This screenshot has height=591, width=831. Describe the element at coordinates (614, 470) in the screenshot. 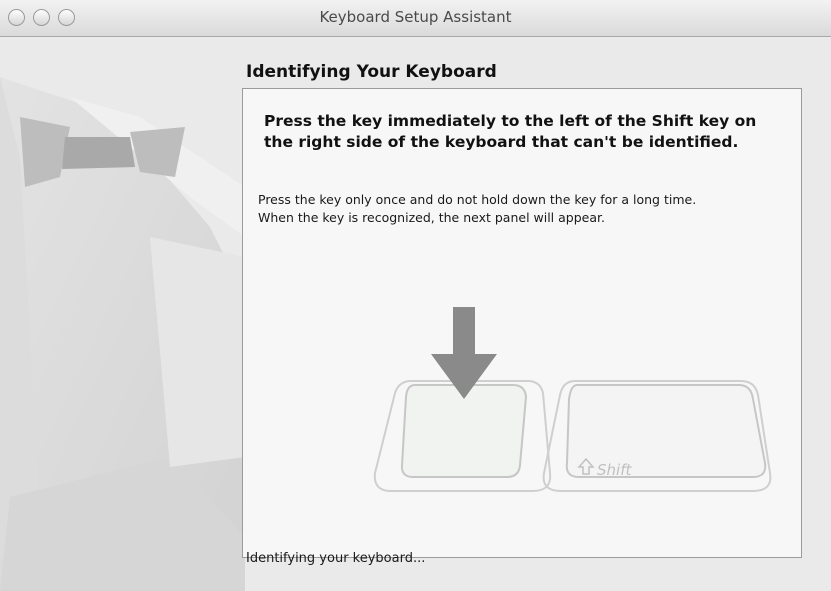

I see `shift-key-label: Shift` at that location.